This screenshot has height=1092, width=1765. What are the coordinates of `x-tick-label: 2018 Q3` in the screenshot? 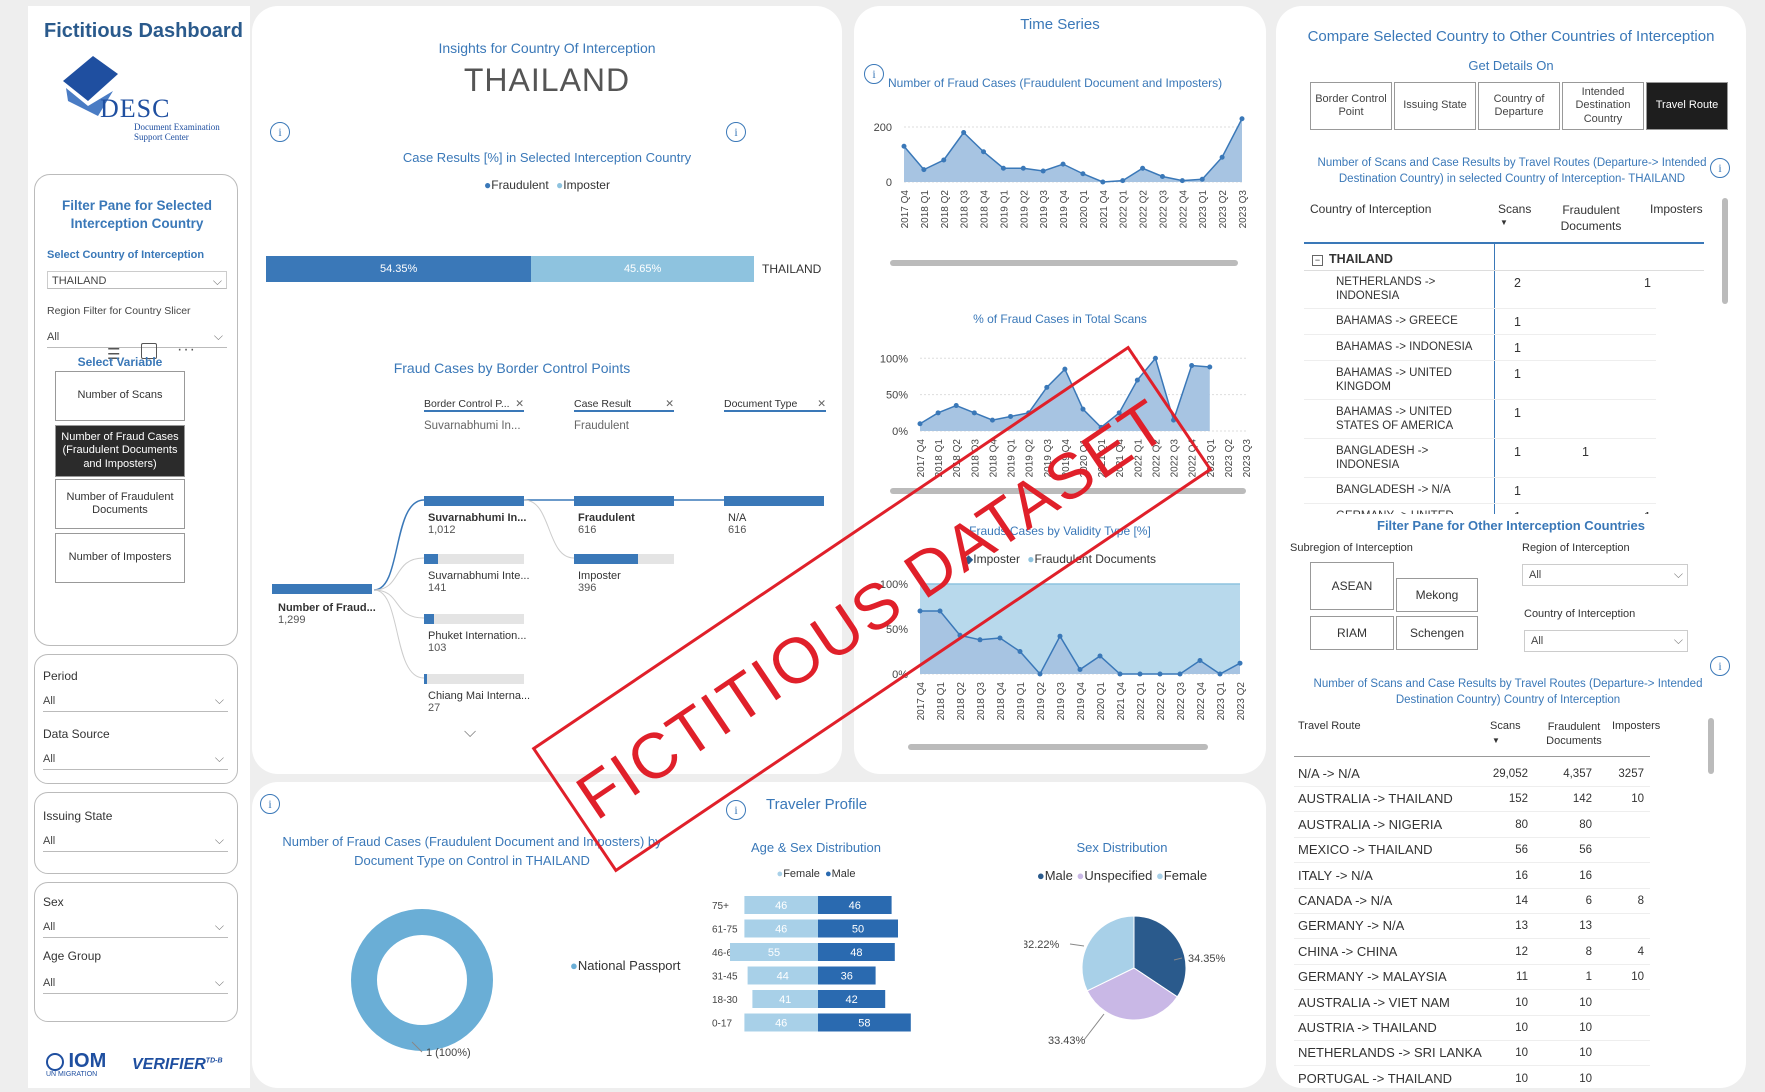 It's located at (975, 458).